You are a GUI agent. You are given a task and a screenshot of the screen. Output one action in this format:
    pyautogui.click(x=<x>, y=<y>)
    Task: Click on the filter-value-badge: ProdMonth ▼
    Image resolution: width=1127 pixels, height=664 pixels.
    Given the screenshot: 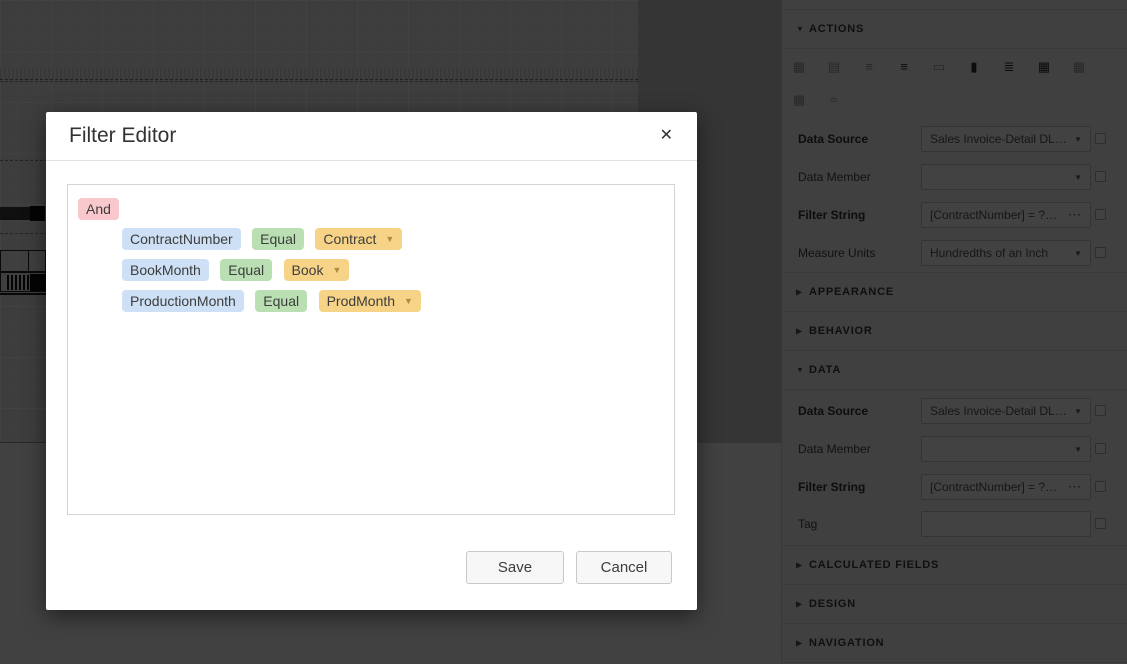 What is the action you would take?
    pyautogui.click(x=369, y=301)
    